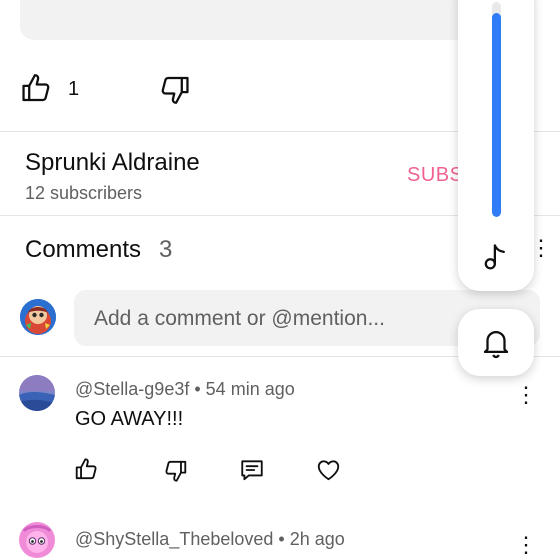  I want to click on comment-time: 54 min ago, so click(250, 389).